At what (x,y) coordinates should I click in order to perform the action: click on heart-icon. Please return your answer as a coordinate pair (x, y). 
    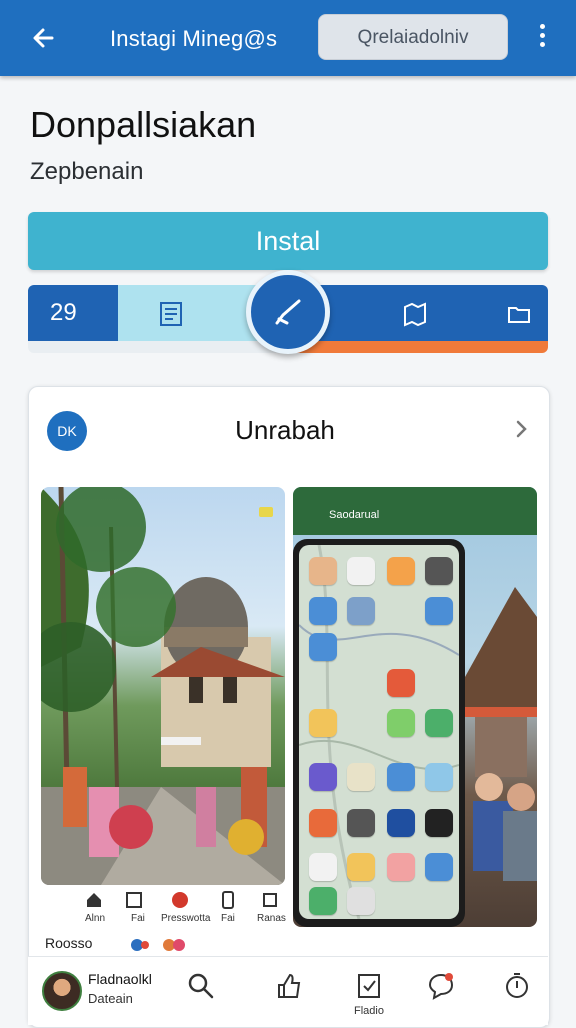
    Looking at the image, I should click on (180, 900).